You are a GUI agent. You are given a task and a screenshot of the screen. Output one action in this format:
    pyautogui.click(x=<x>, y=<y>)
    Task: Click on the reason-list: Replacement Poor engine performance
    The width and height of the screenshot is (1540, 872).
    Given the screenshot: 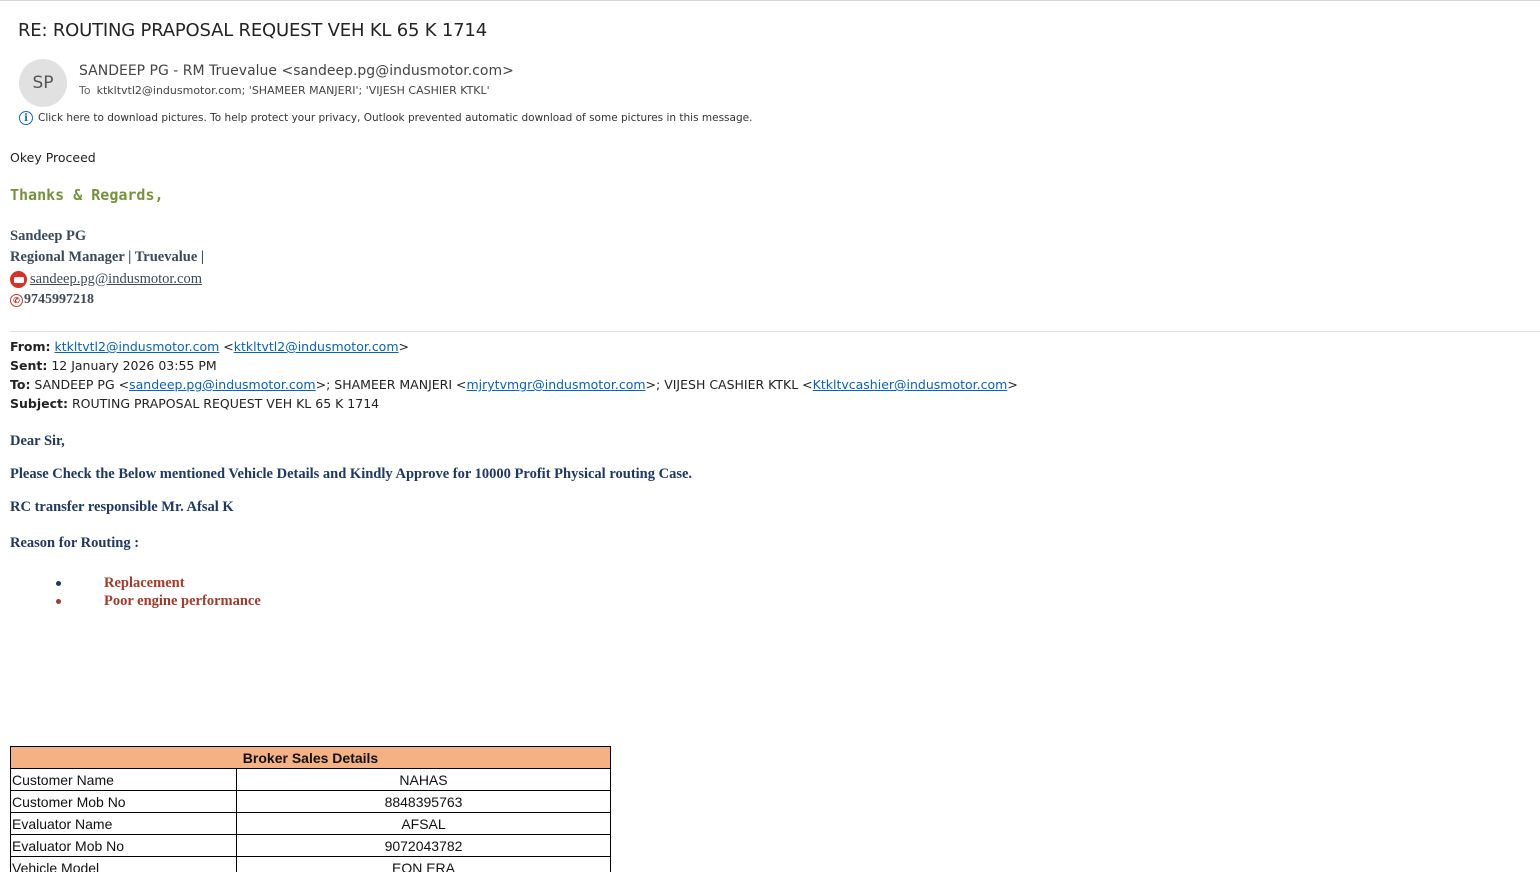 What is the action you would take?
    pyautogui.click(x=158, y=592)
    